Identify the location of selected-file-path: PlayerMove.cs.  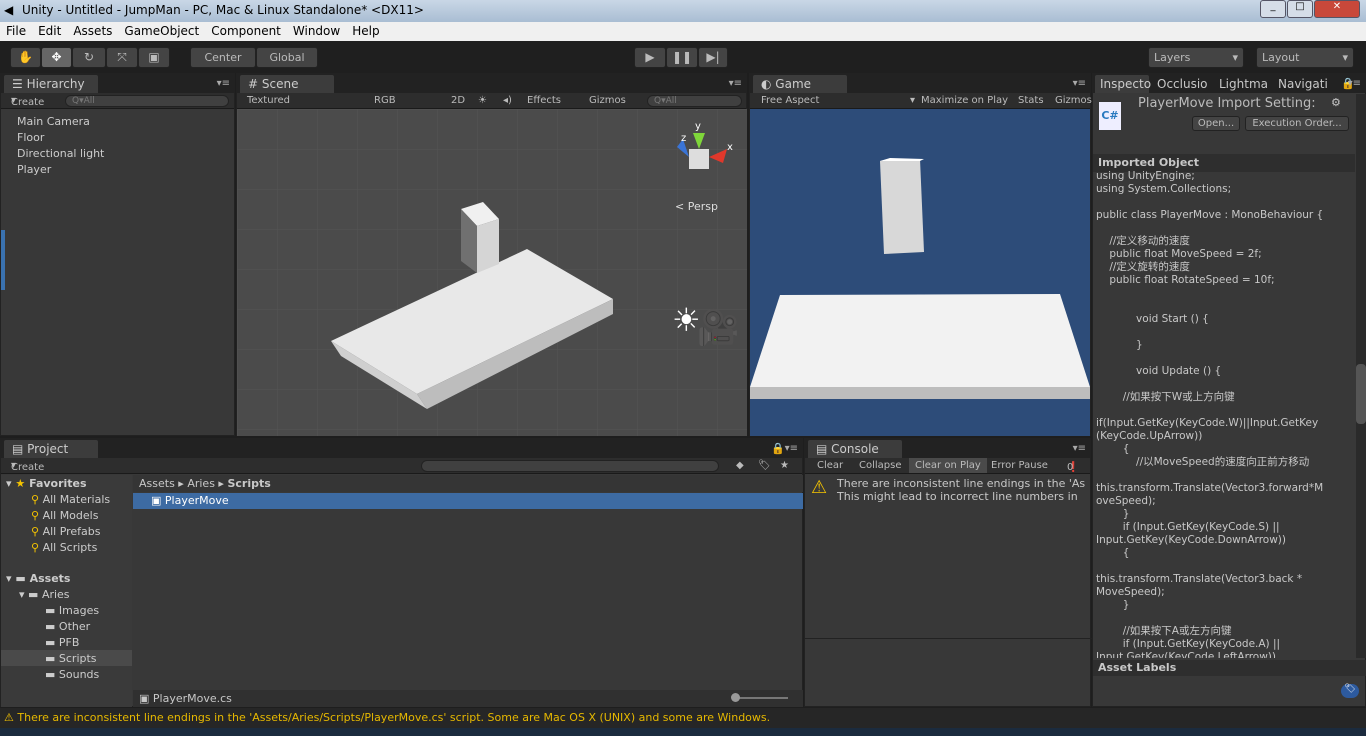
(192, 698).